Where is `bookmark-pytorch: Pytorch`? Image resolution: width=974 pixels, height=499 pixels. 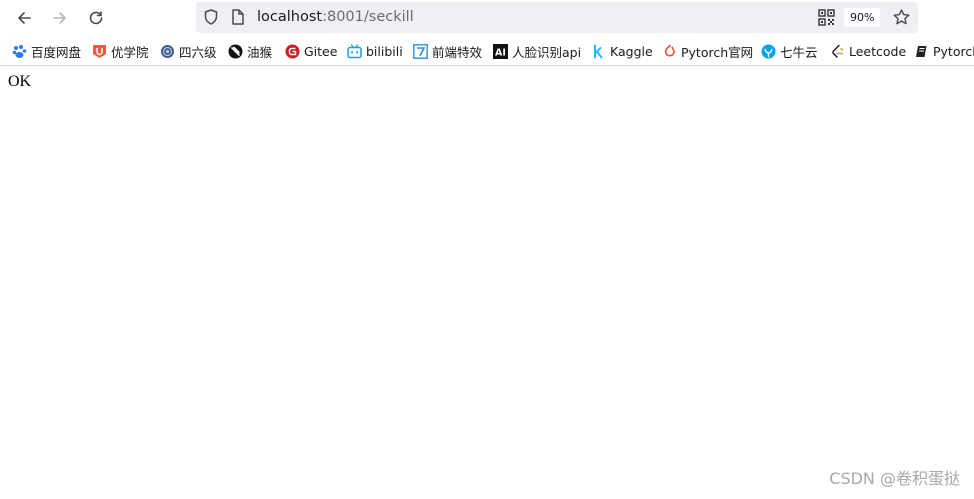 bookmark-pytorch: Pytorch is located at coordinates (944, 51).